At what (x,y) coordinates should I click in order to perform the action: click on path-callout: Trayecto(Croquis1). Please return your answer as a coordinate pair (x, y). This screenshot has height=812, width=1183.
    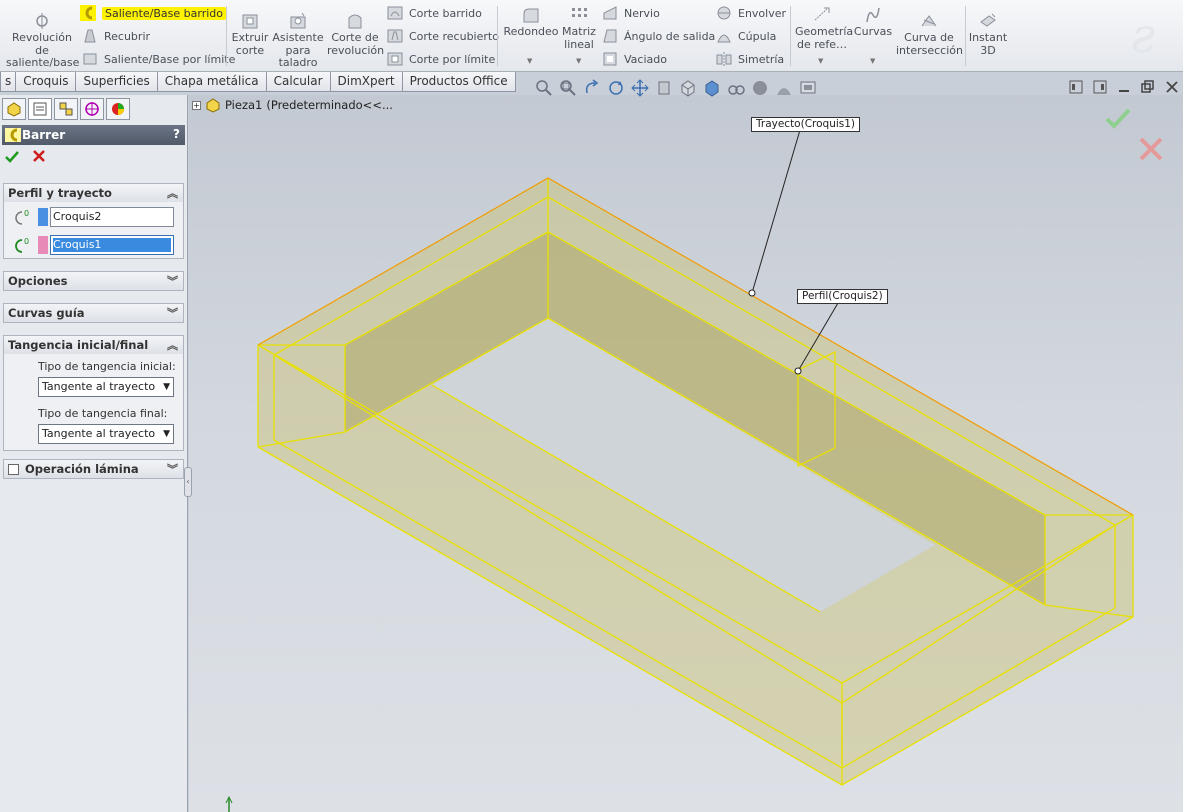
    Looking at the image, I should click on (806, 124).